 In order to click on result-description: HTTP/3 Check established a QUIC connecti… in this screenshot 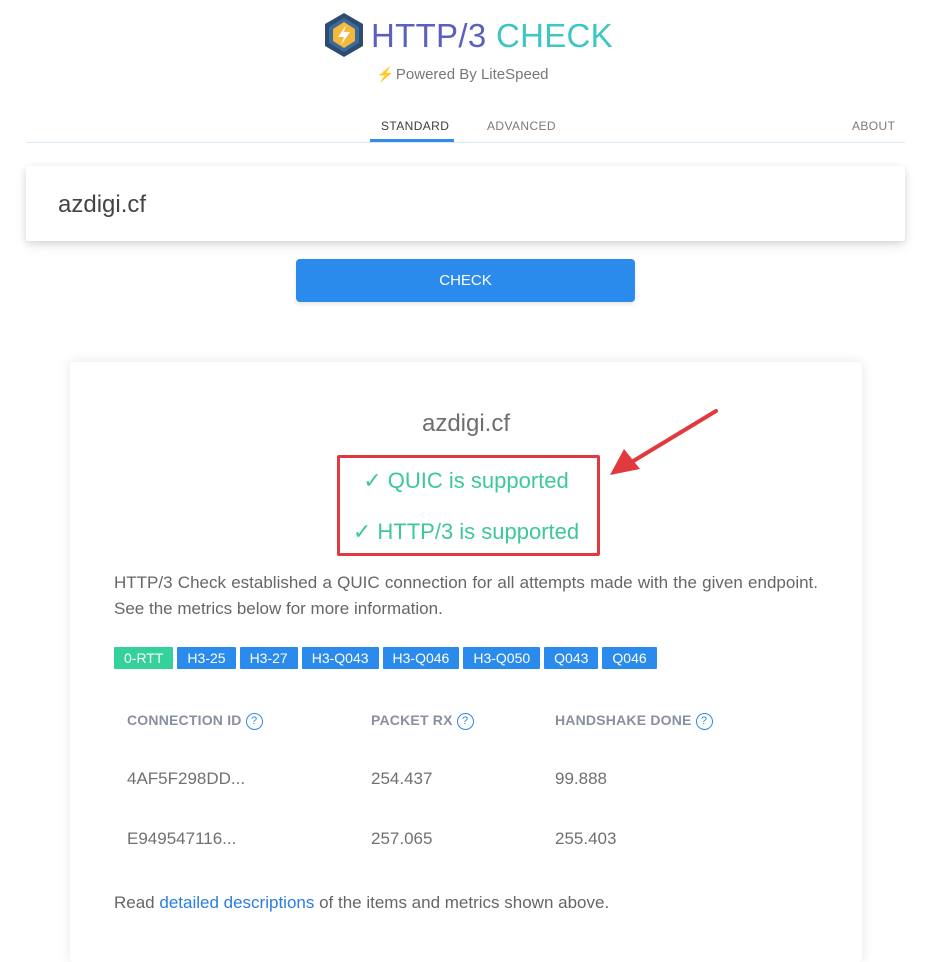, I will do `click(466, 595)`.